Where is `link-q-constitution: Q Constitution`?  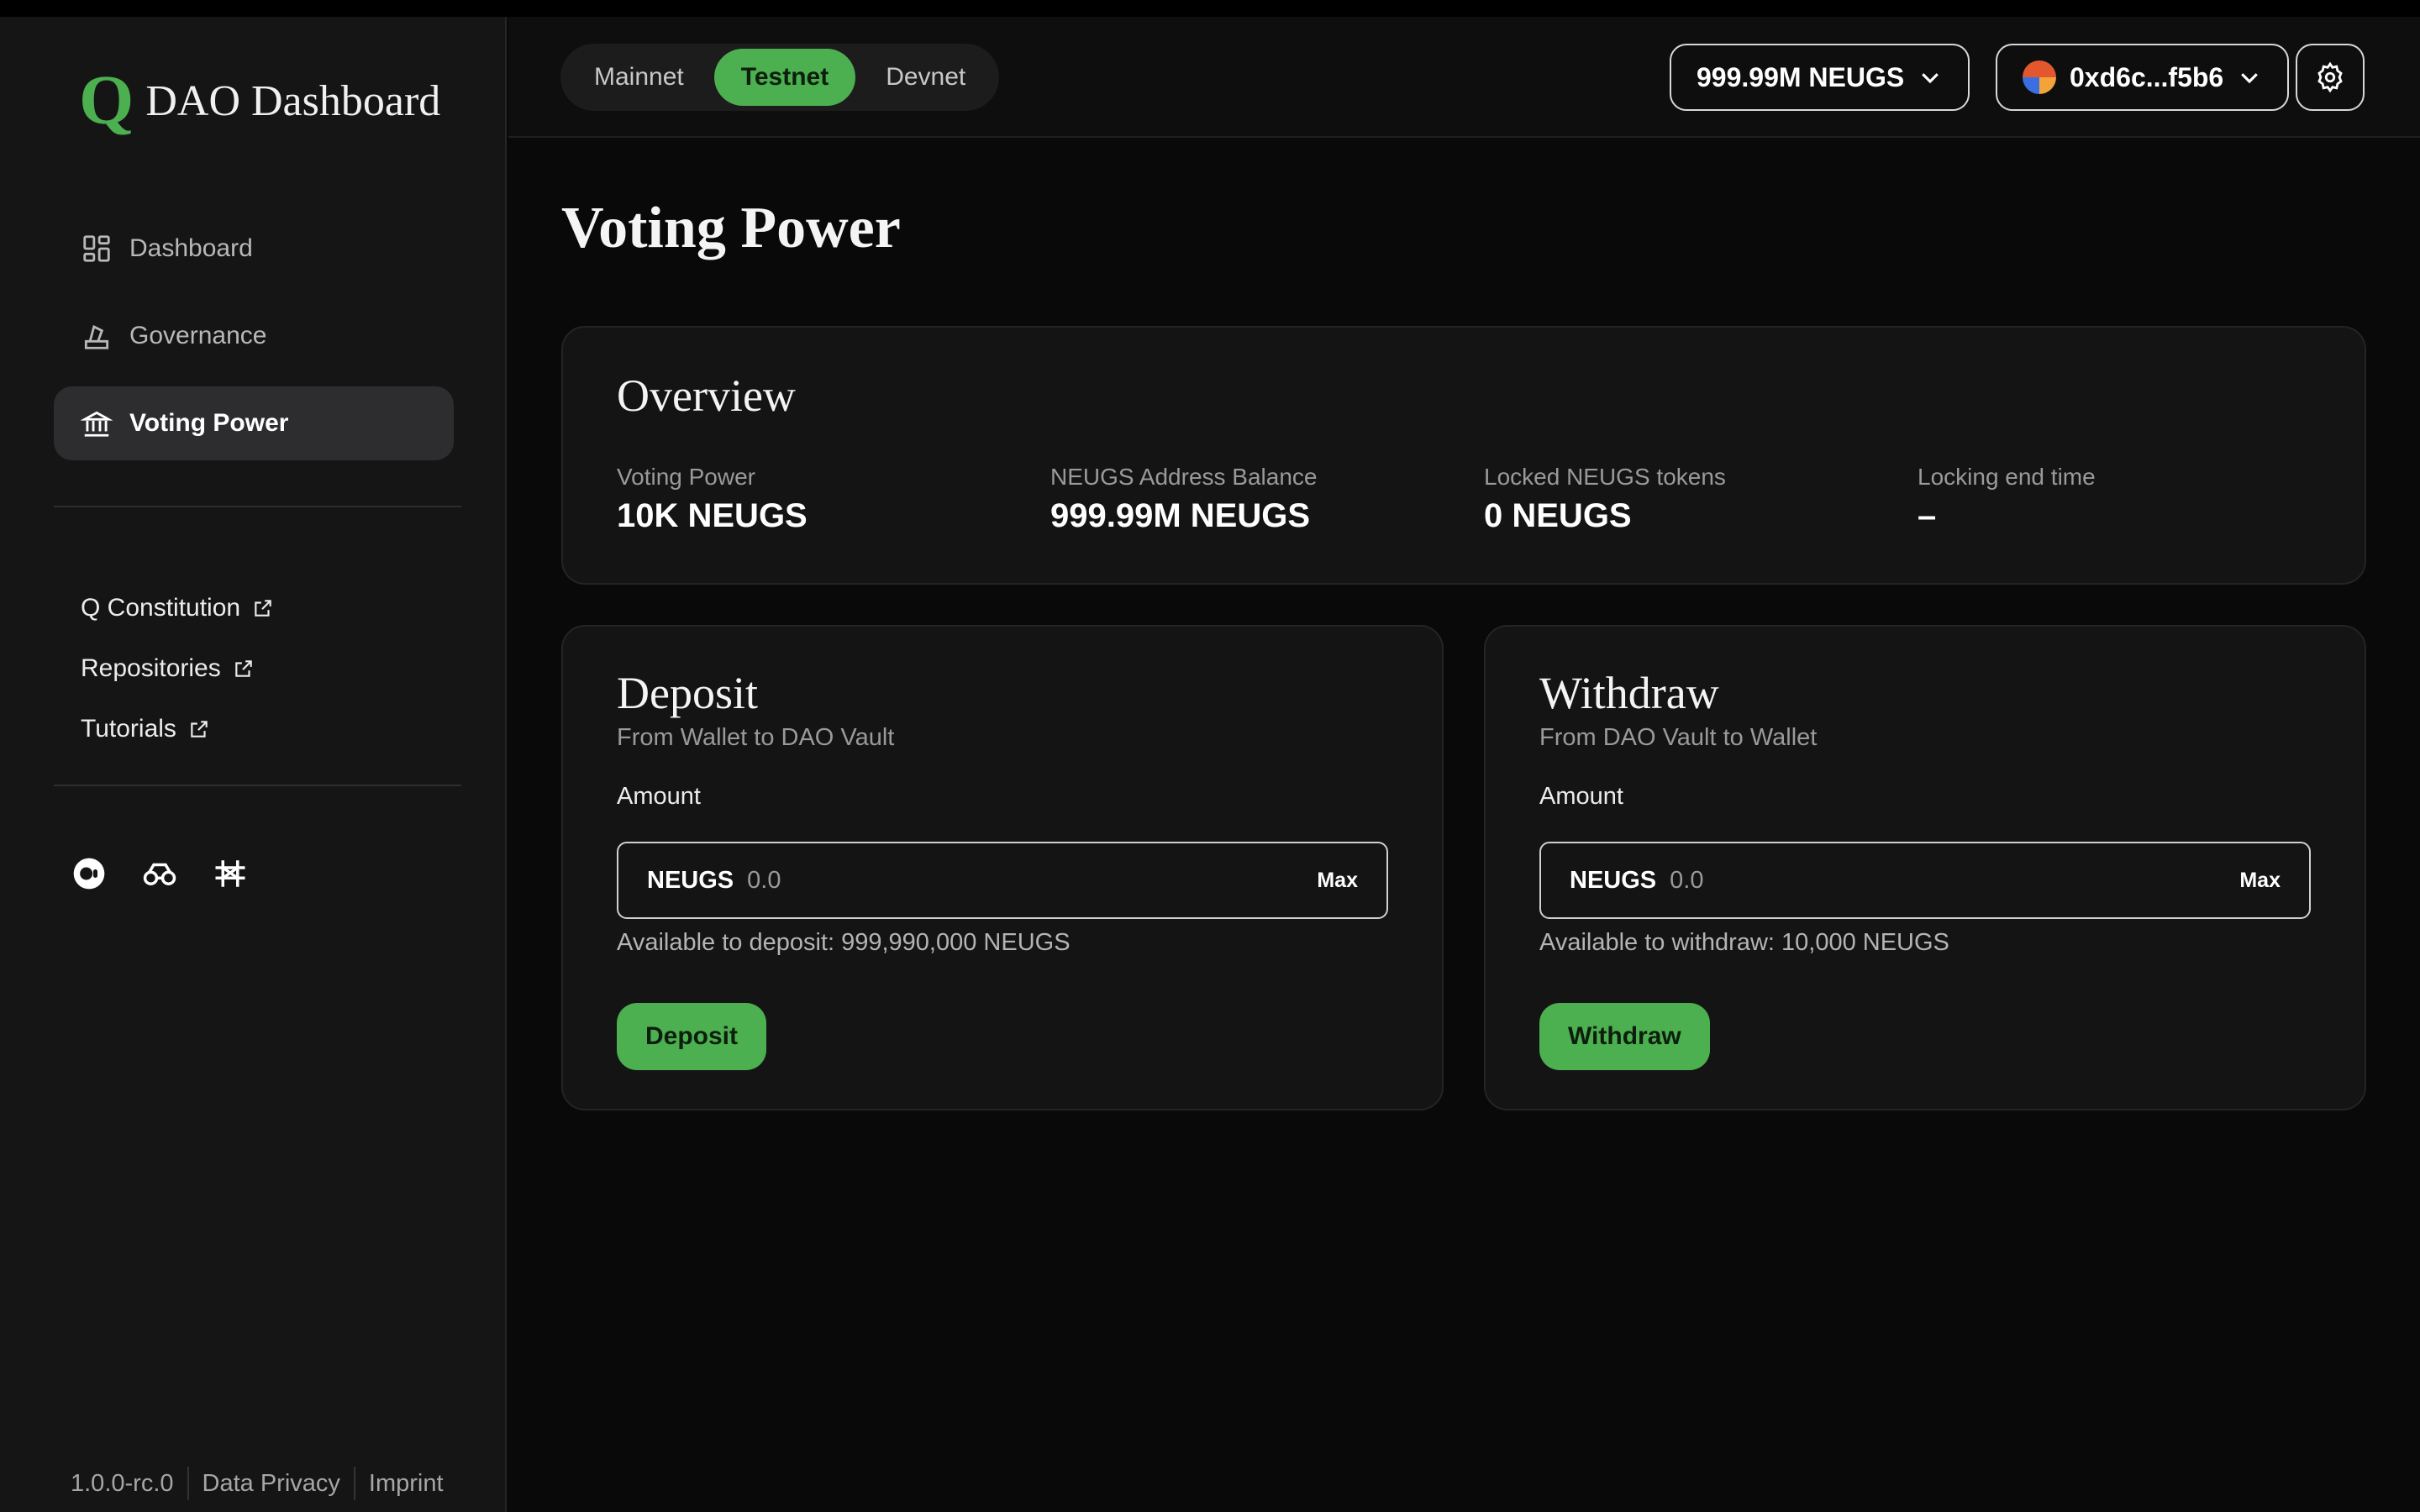 link-q-constitution: Q Constitution is located at coordinates (177, 608).